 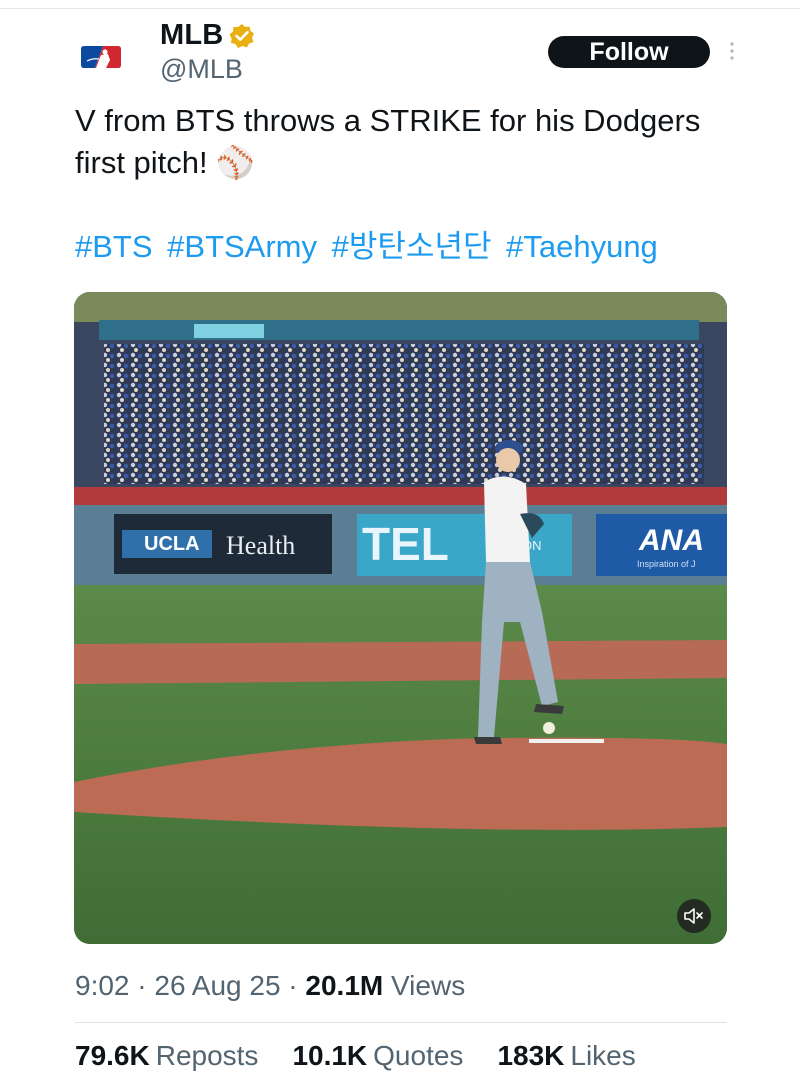 I want to click on hashtag-bangtan: #방탄소년단, so click(x=412, y=246).